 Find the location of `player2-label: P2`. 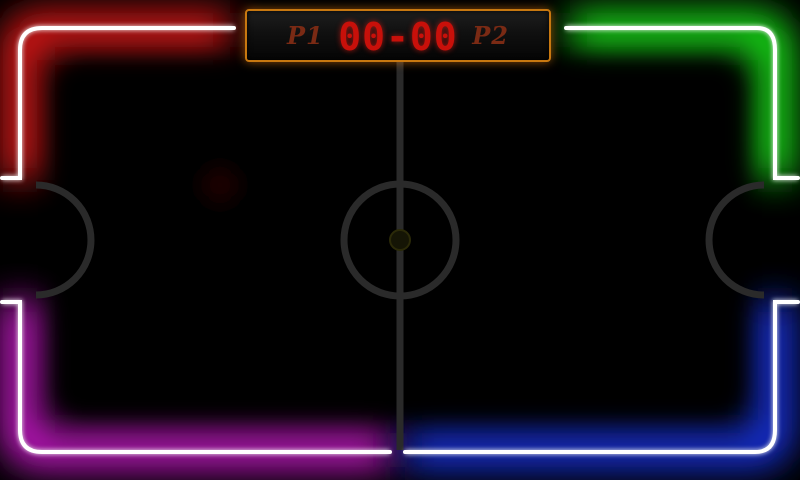

player2-label: P2 is located at coordinates (490, 35).